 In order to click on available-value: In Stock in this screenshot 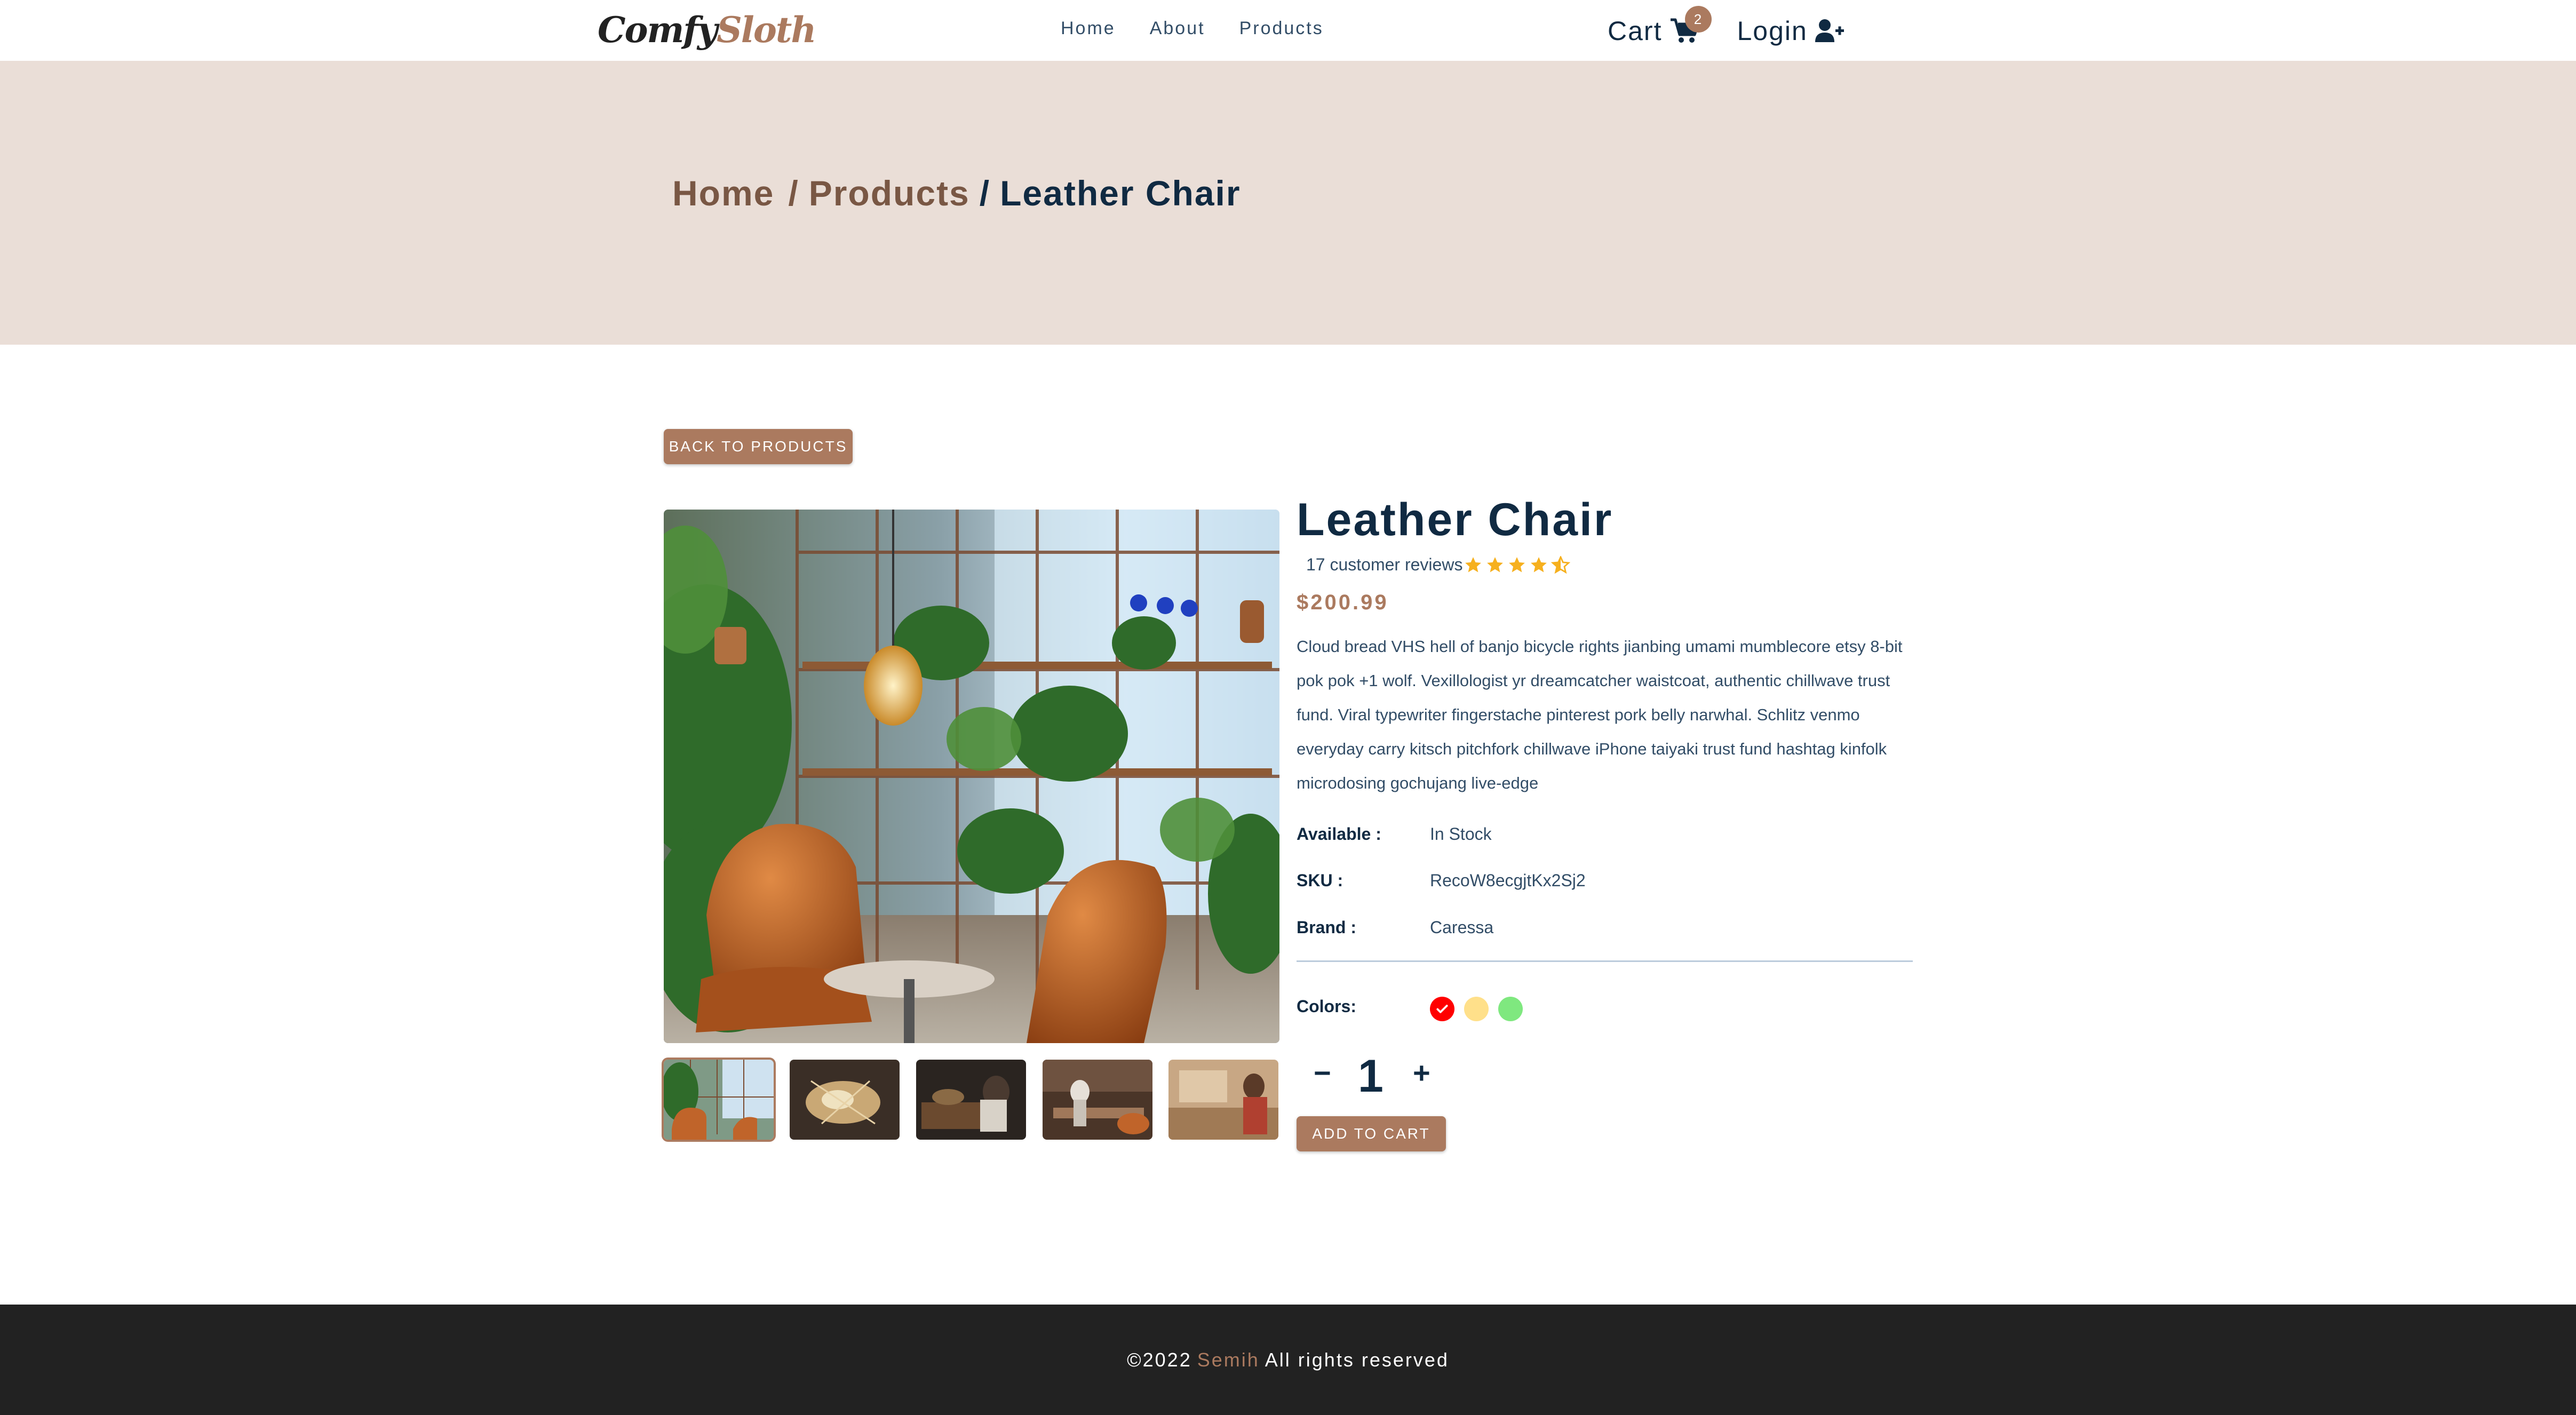, I will do `click(1461, 834)`.